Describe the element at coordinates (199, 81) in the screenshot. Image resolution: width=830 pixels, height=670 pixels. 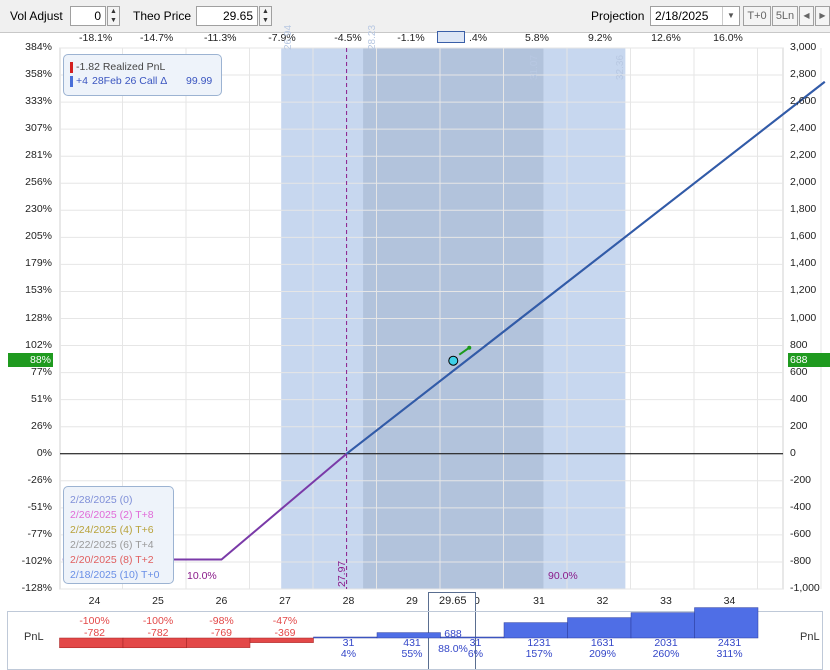
I see `position-delta-value: 99.99` at that location.